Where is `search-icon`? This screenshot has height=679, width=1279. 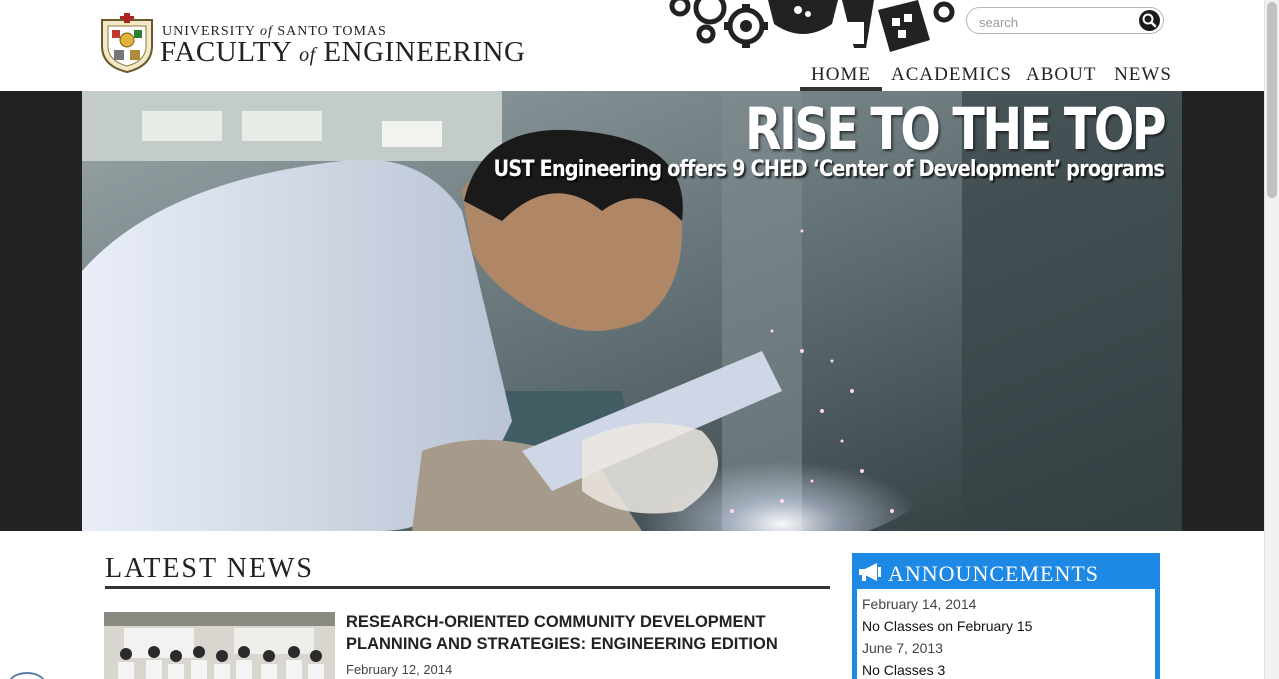 search-icon is located at coordinates (1149, 20).